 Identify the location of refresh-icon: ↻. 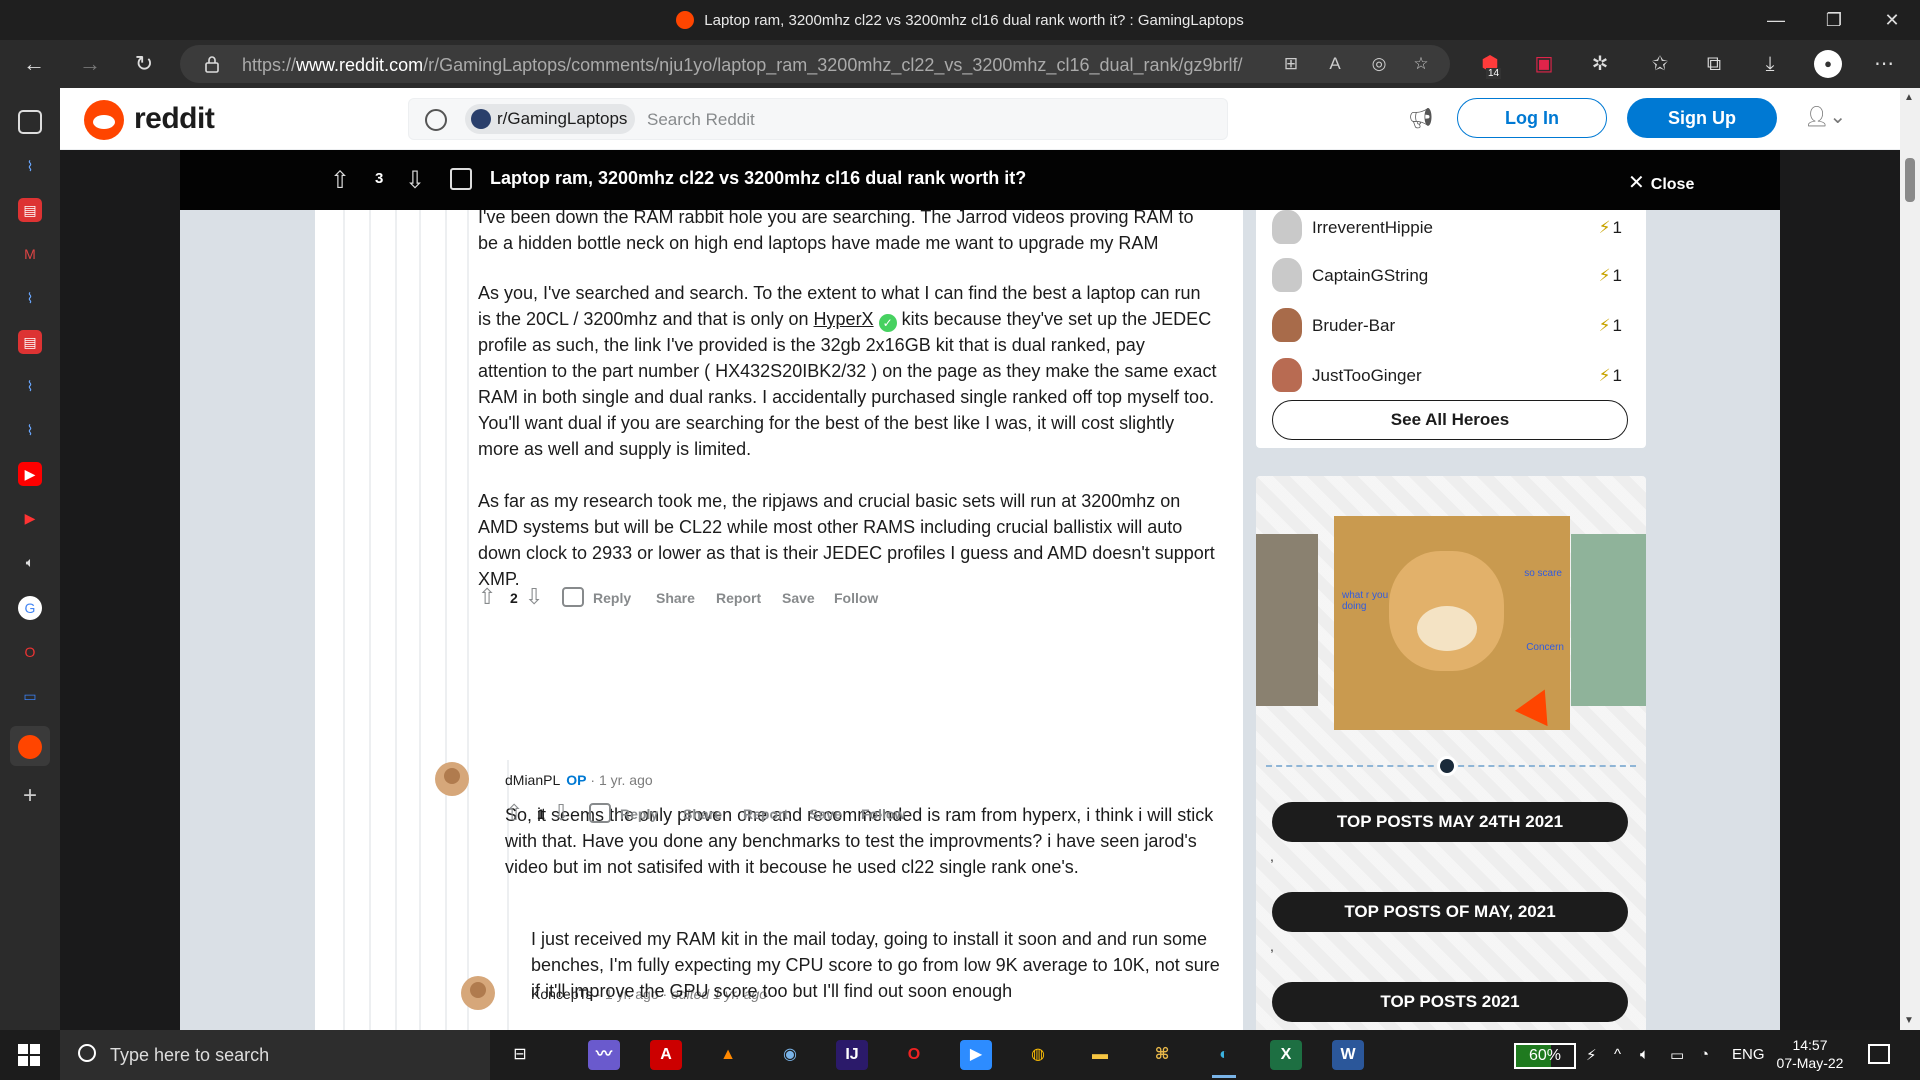
(144, 64).